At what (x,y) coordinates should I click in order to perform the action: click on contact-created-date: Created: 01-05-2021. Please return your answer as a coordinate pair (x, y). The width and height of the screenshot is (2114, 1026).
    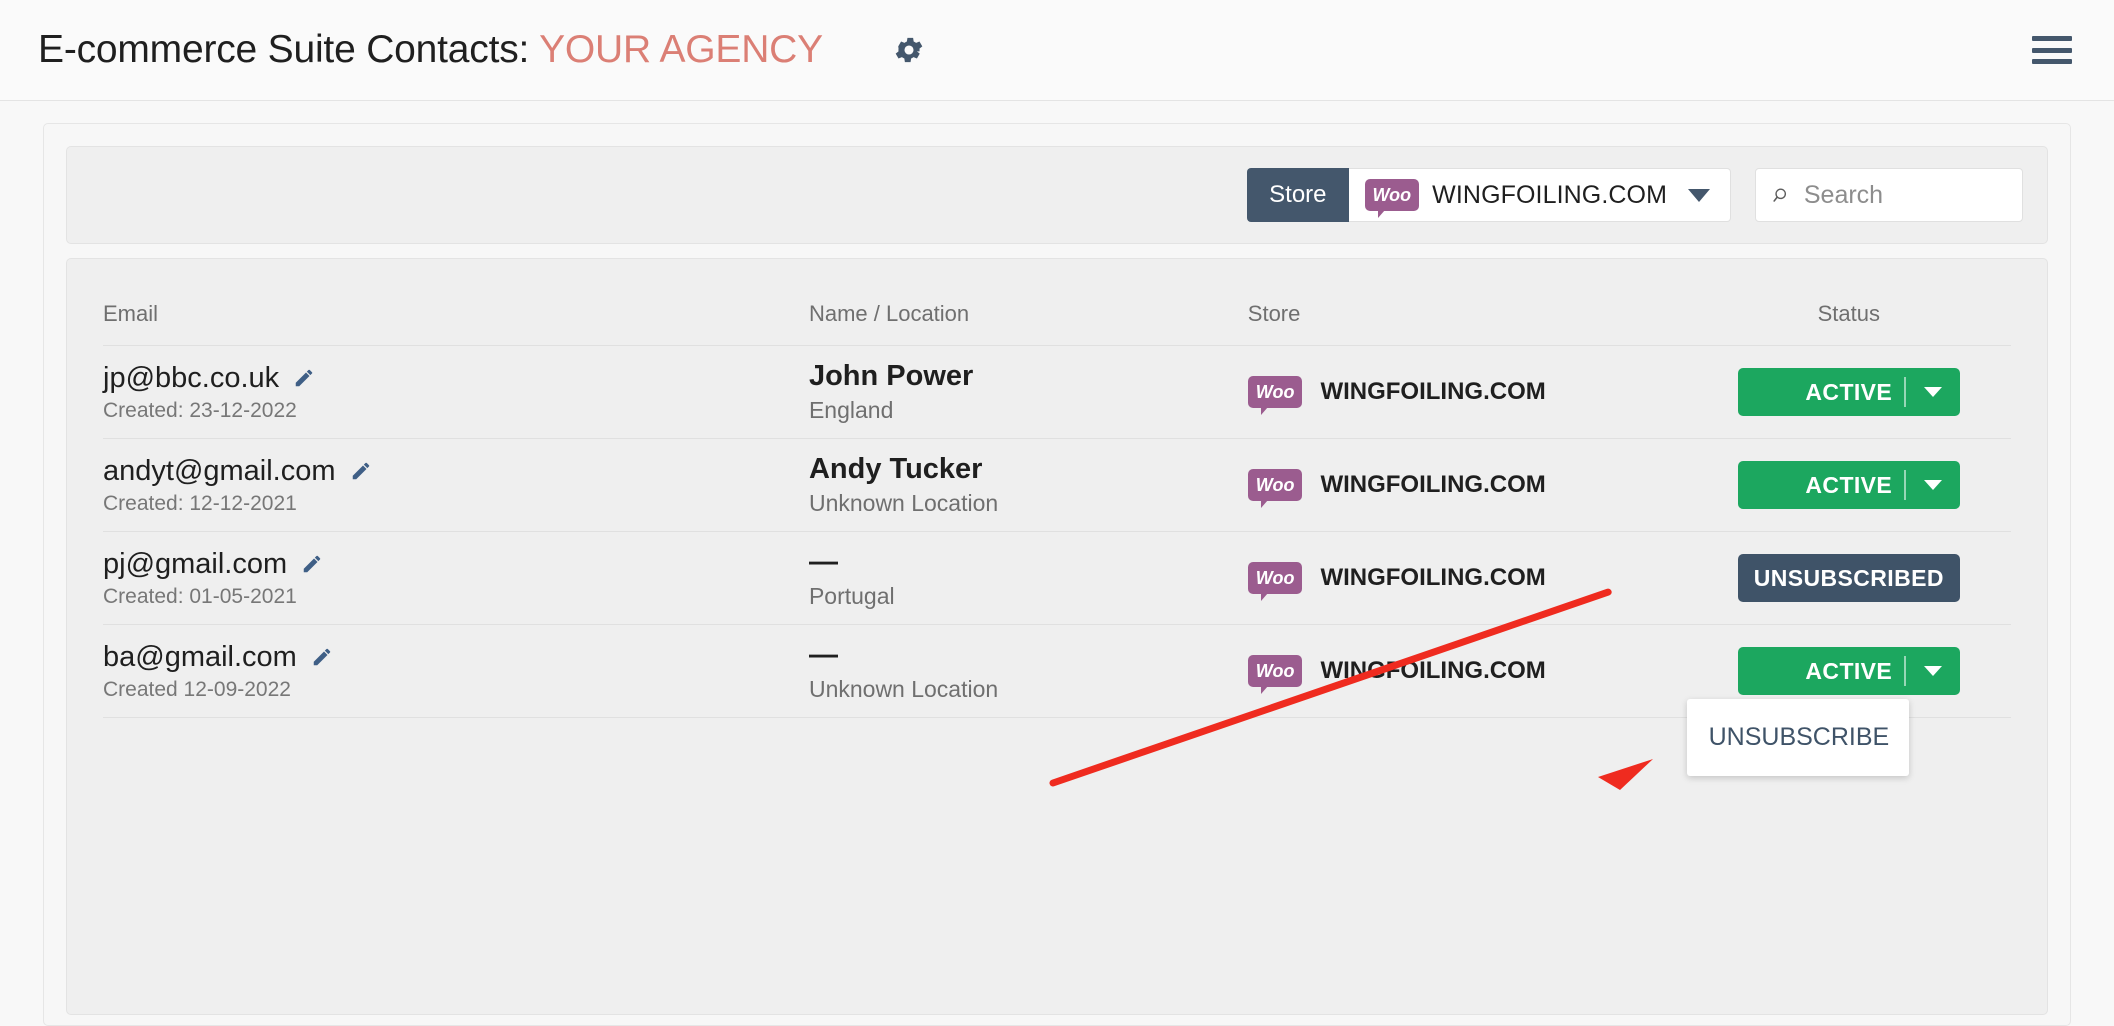
    Looking at the image, I should click on (200, 596).